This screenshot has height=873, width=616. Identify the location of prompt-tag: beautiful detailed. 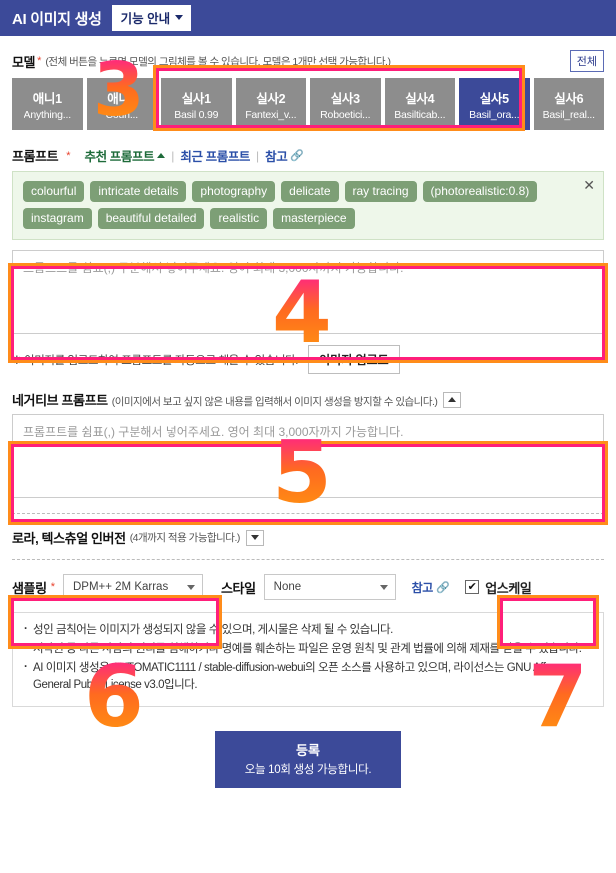
(151, 218).